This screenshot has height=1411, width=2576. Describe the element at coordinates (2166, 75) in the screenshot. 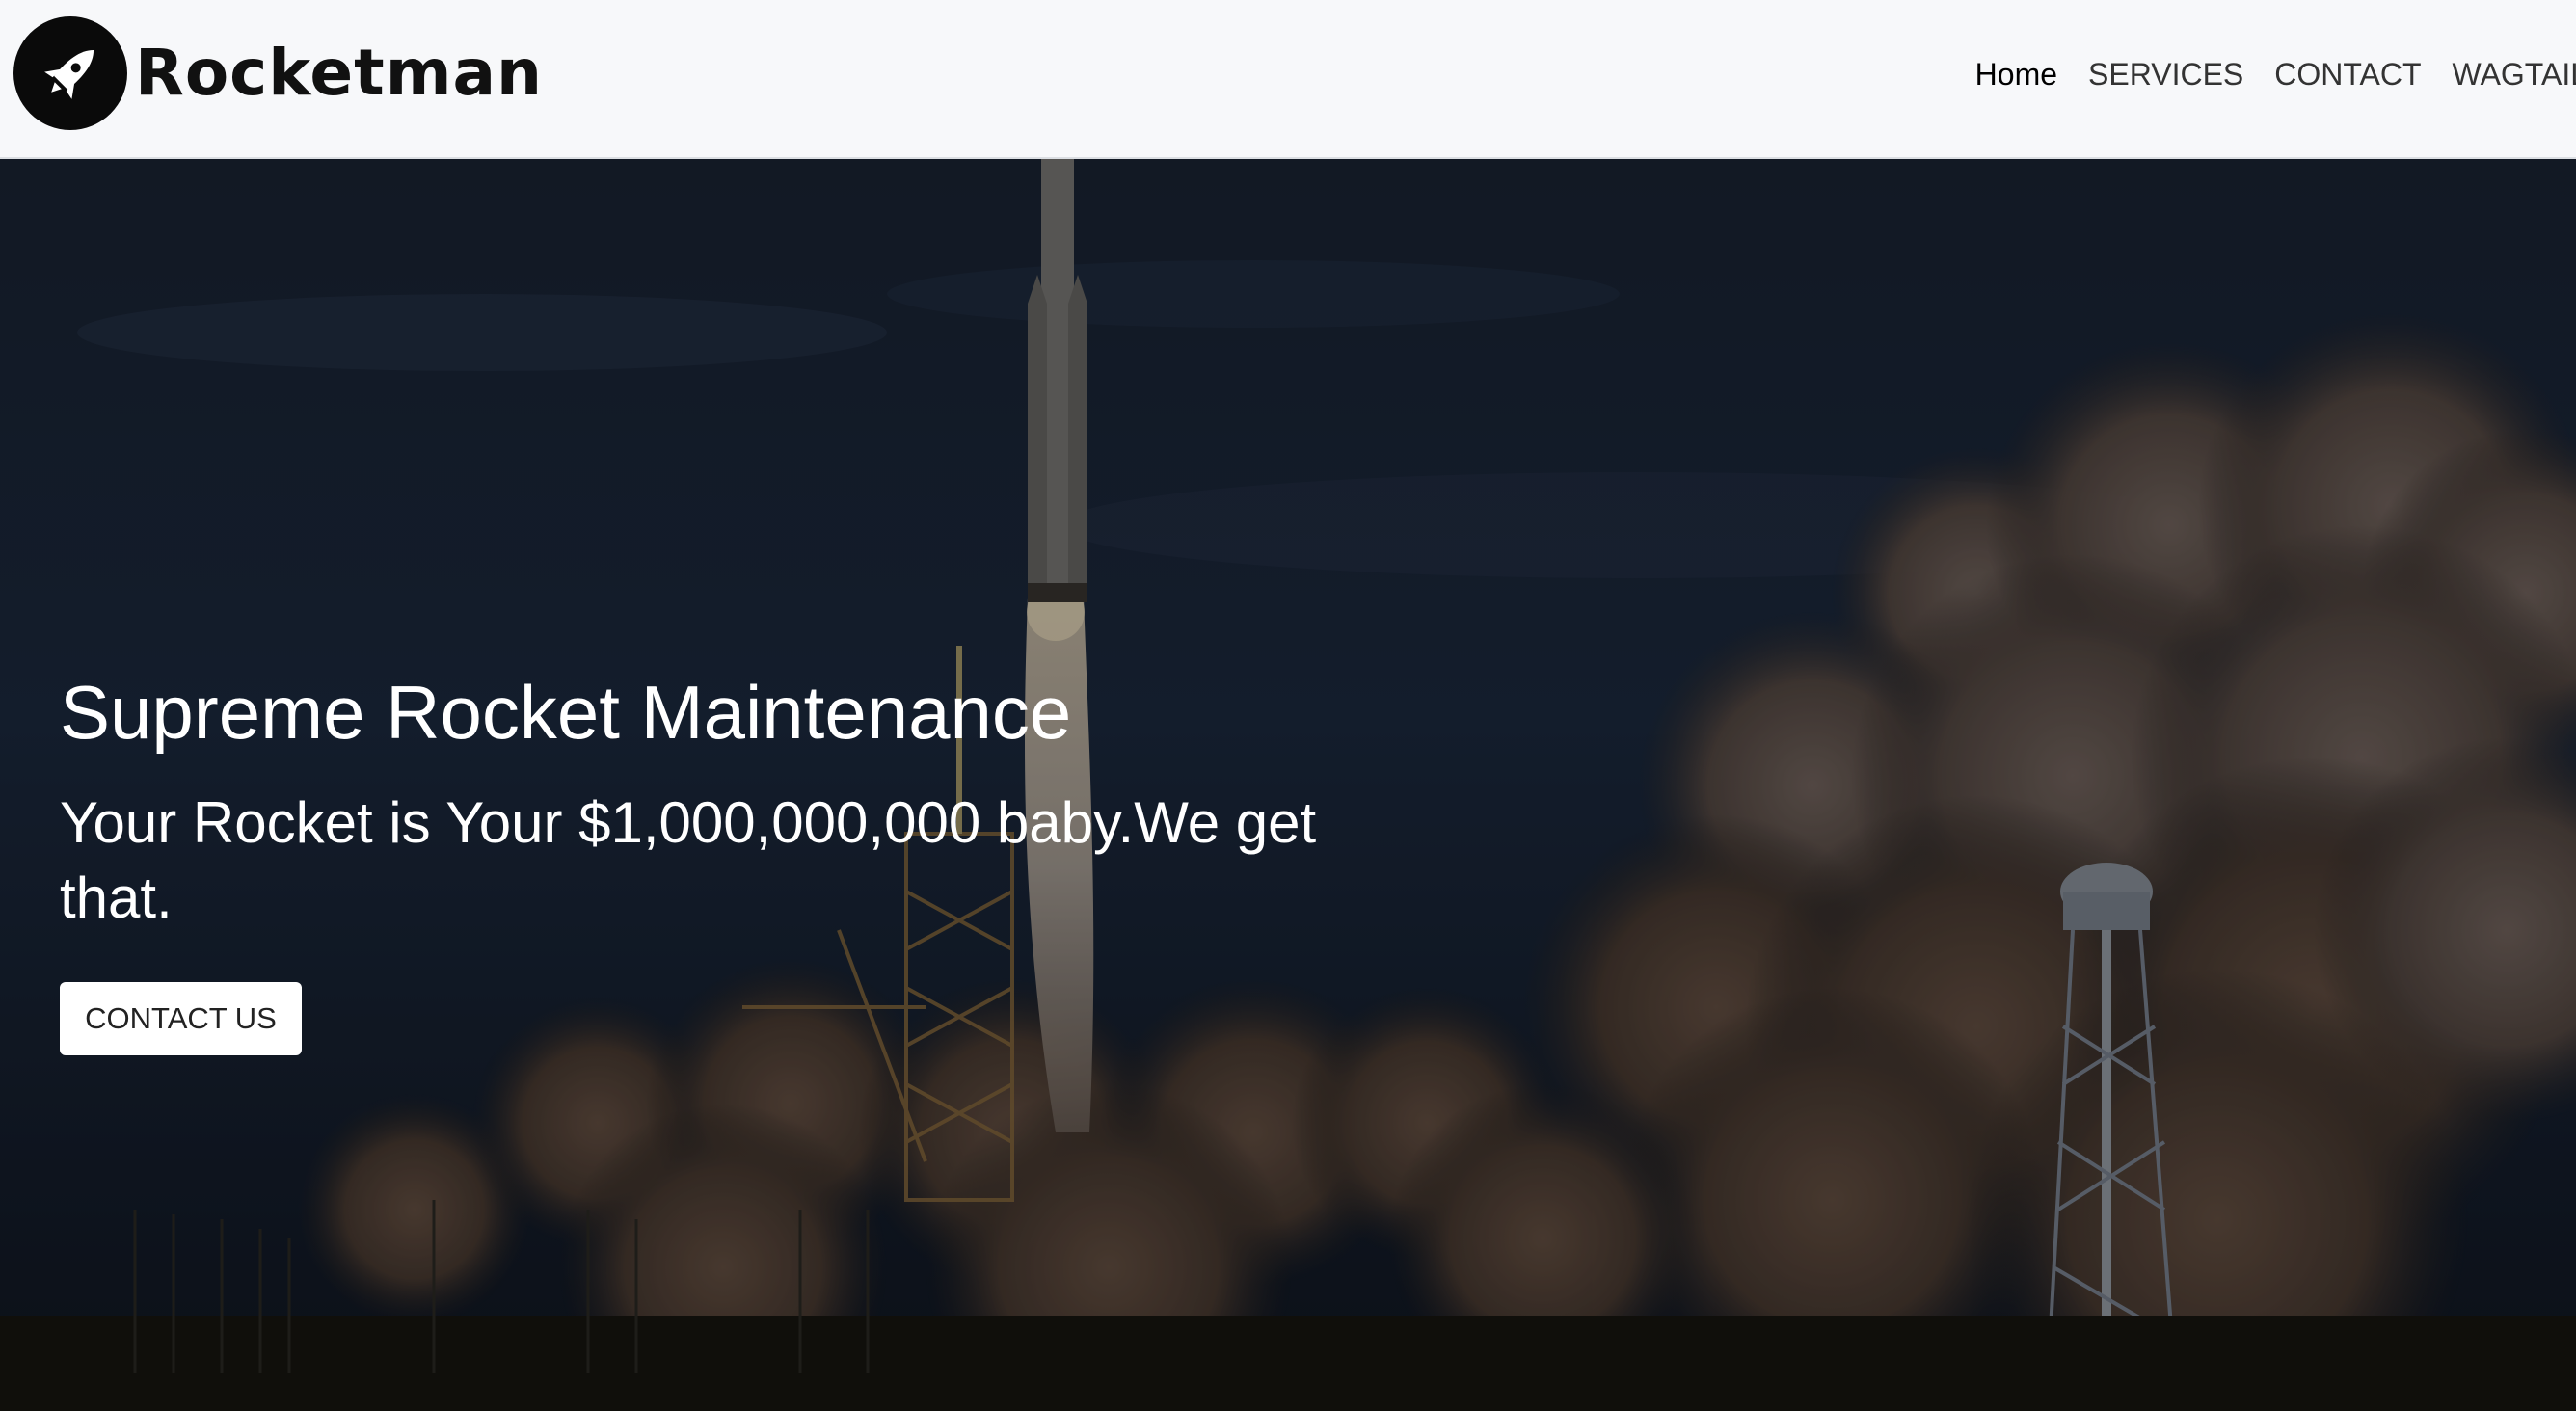

I see `nav-services: SERVICES` at that location.